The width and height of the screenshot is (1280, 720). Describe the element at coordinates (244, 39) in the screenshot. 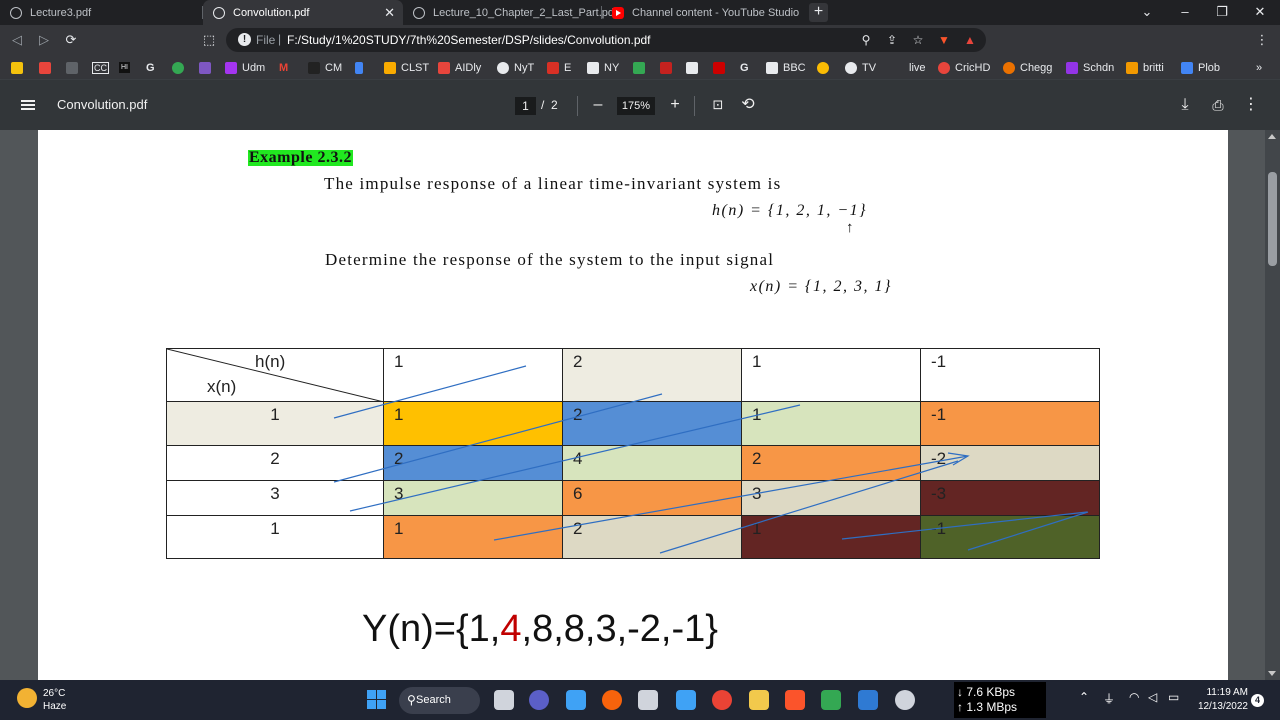

I see `info-icon: !` at that location.